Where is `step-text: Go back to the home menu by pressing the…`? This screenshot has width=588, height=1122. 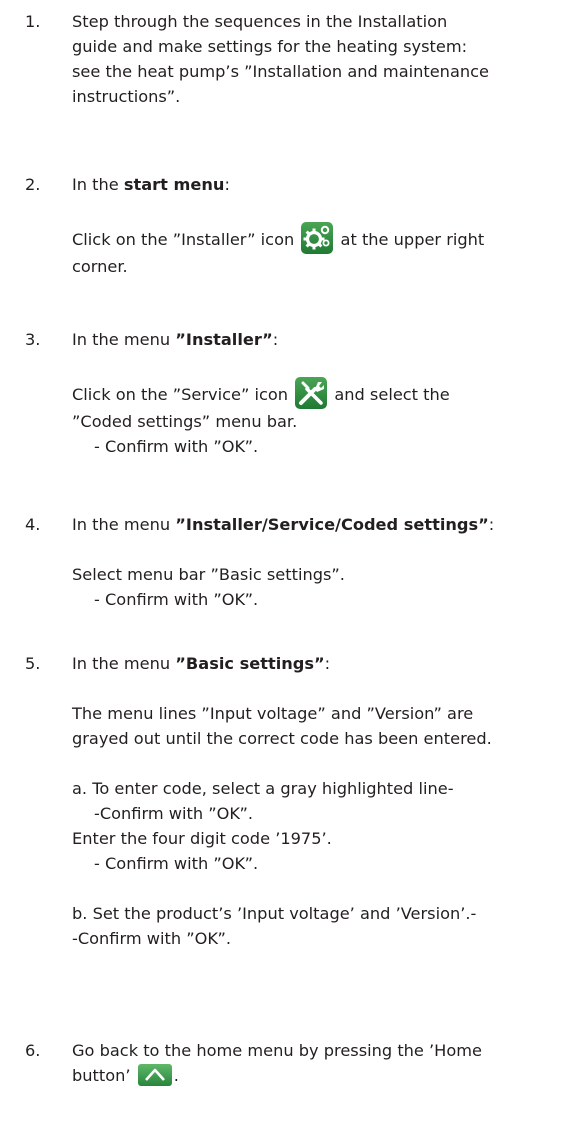
step-text: Go back to the home menu by pressing the… is located at coordinates (330, 1063).